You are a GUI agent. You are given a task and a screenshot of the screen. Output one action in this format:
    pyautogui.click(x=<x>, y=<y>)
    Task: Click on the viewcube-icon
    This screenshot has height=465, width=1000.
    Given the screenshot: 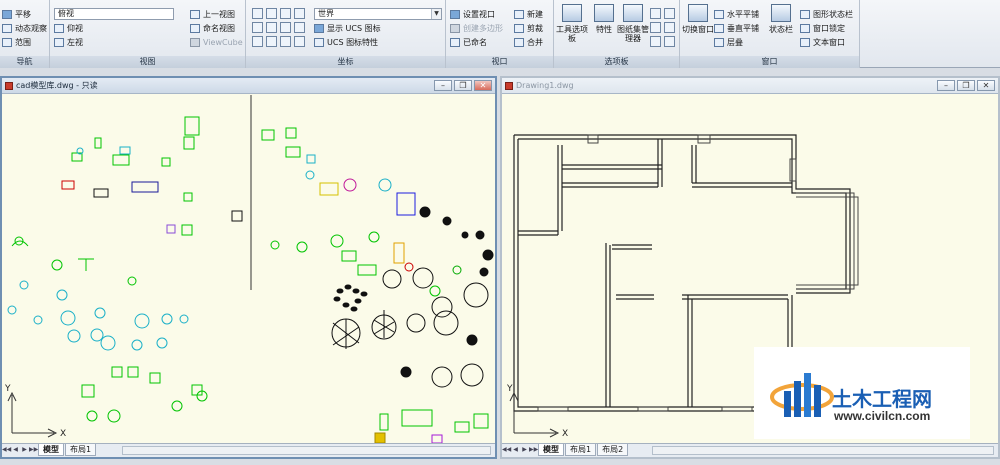 What is the action you would take?
    pyautogui.click(x=195, y=42)
    